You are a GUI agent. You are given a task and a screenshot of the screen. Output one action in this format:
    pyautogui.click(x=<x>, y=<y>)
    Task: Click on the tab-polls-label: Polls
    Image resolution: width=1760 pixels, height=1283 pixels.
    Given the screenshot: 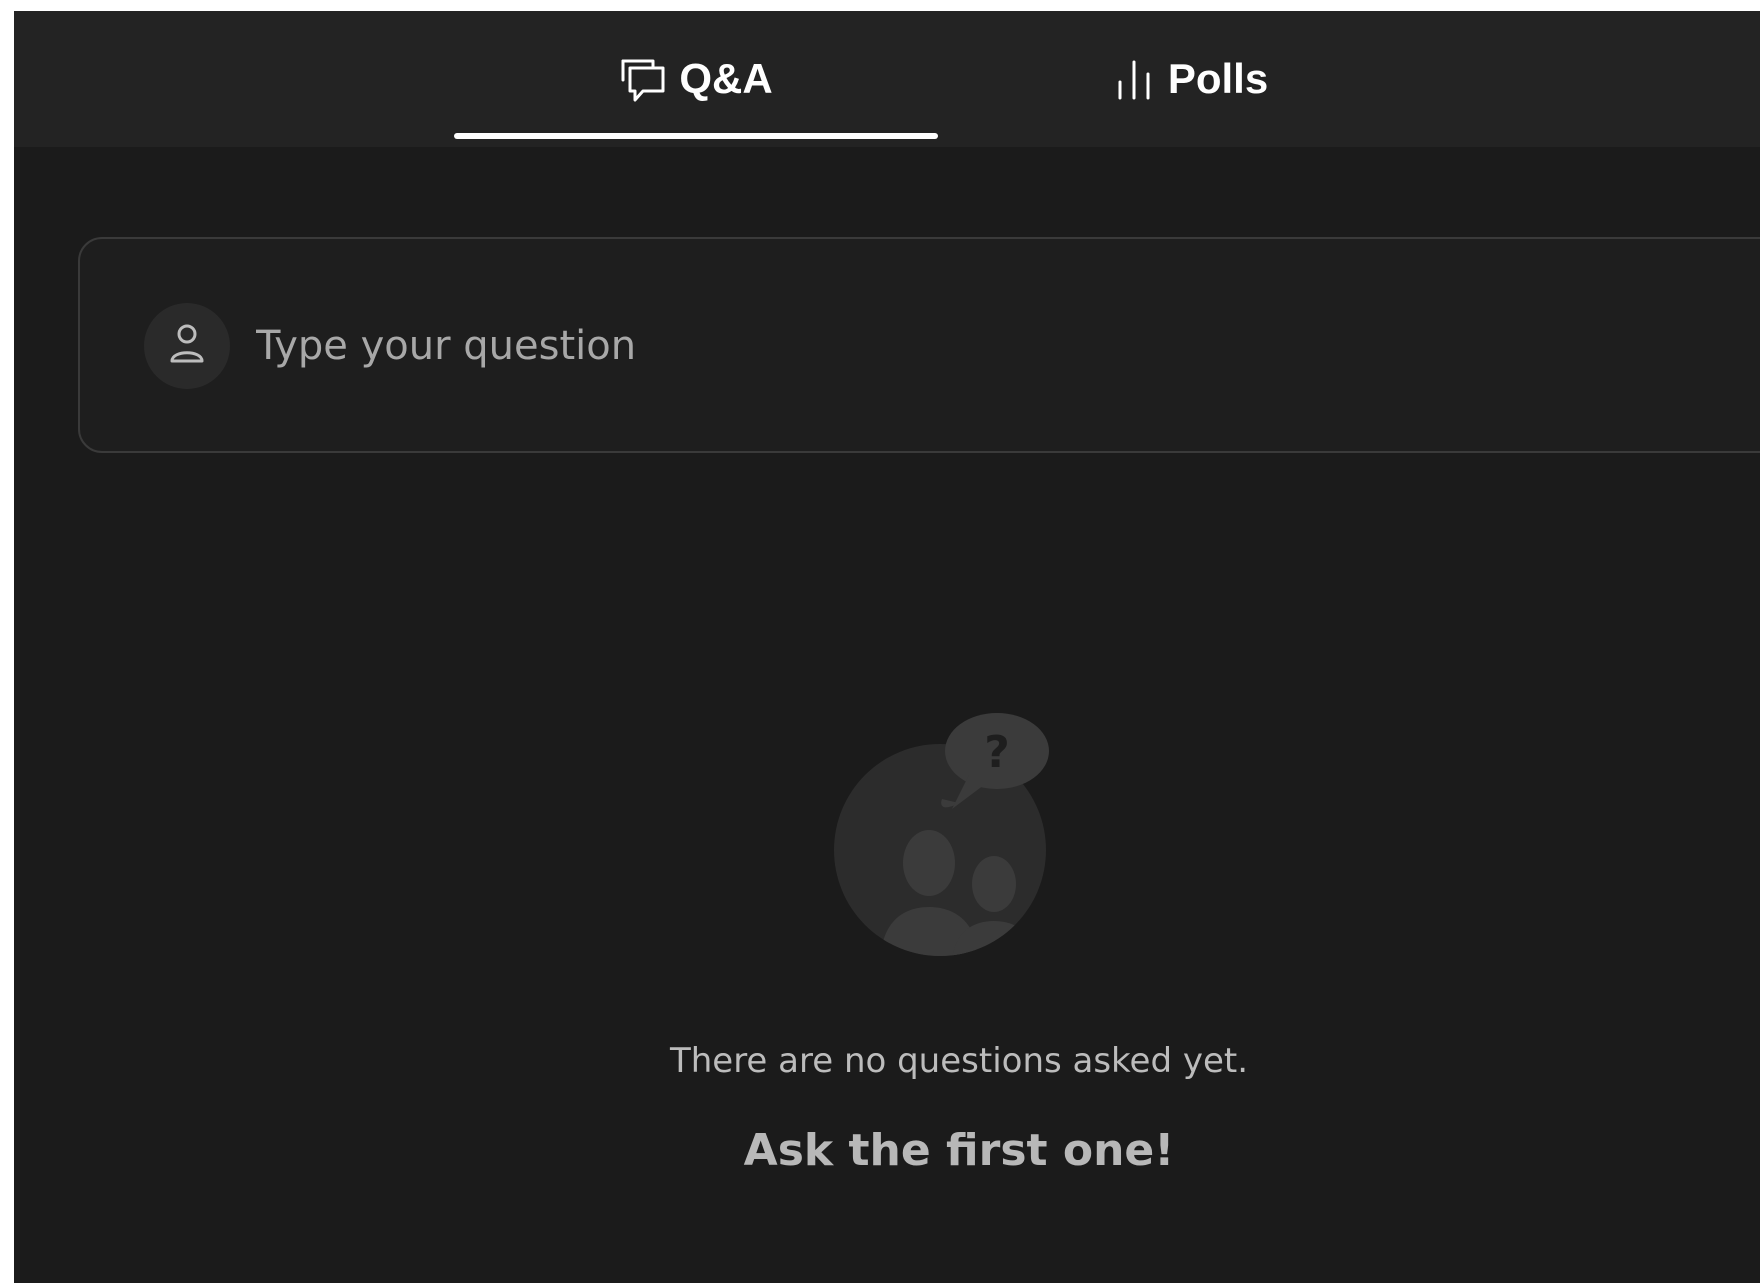 What is the action you would take?
    pyautogui.click(x=1218, y=78)
    